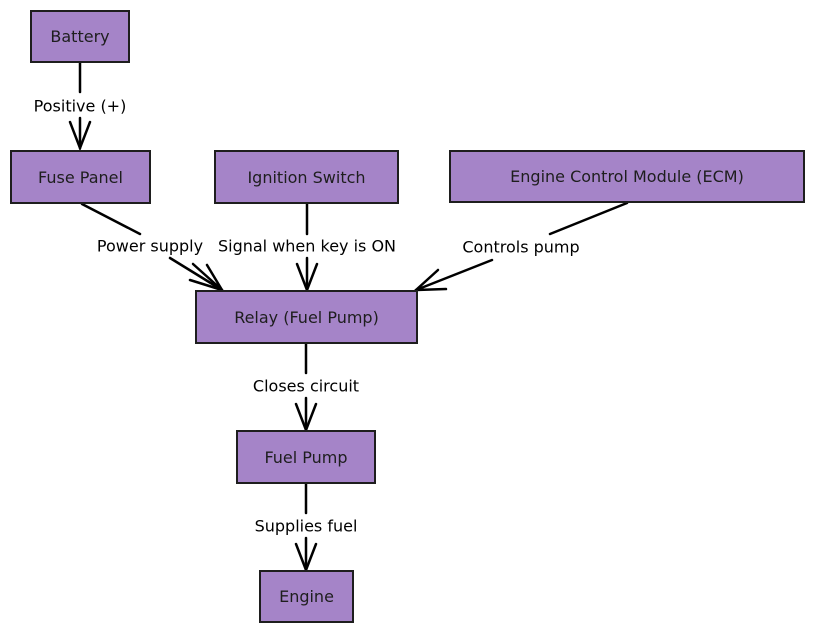  What do you see at coordinates (521, 247) in the screenshot?
I see `label-ecm-relay: Controls pump` at bounding box center [521, 247].